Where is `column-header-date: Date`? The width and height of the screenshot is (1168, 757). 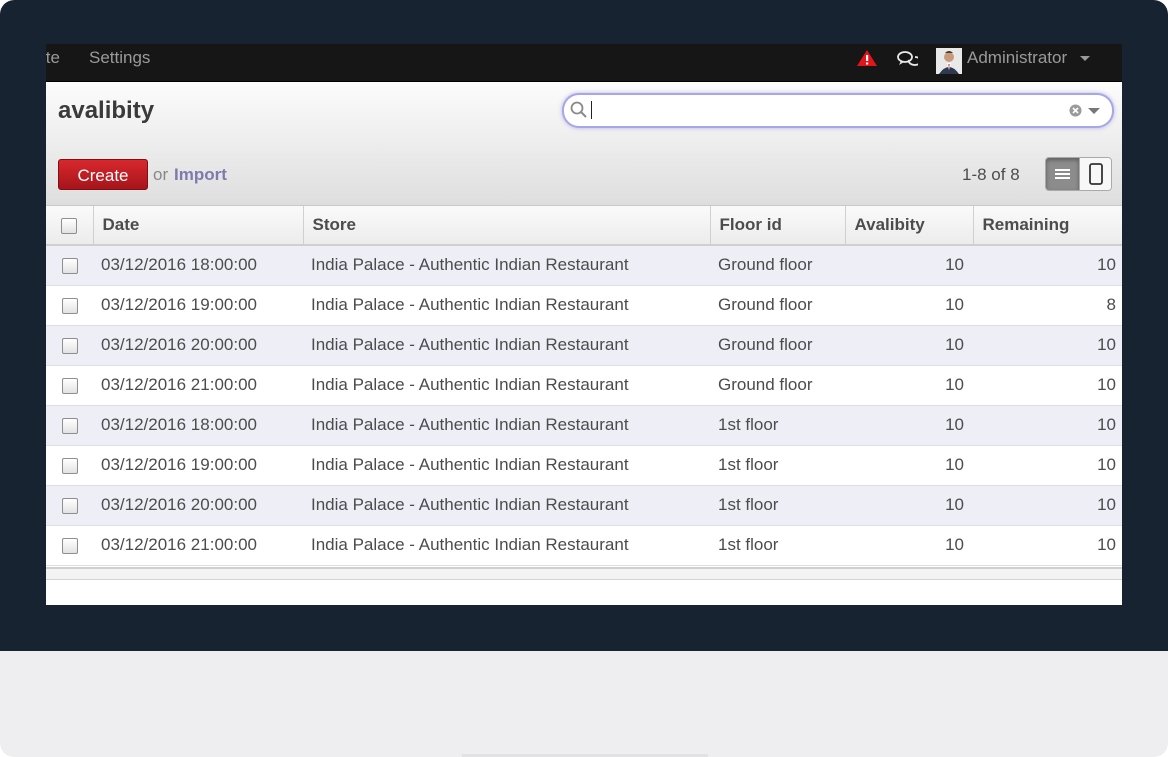 column-header-date: Date is located at coordinates (198, 226).